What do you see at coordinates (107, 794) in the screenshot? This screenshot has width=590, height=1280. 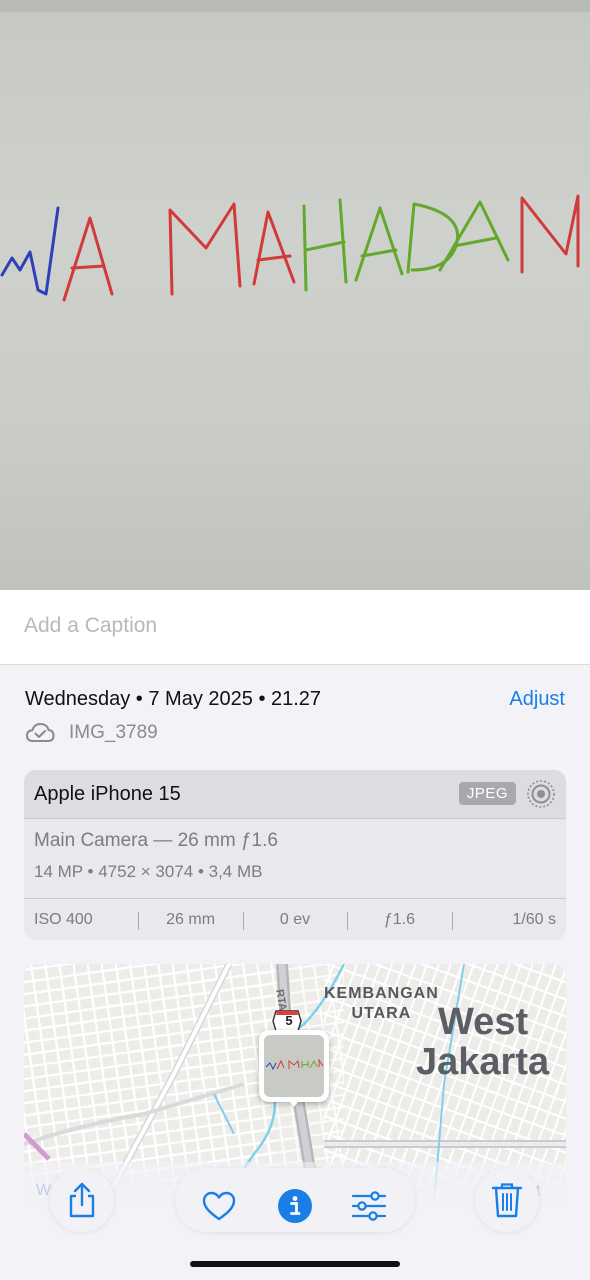 I see `device-name: Apple iPhone 15` at bounding box center [107, 794].